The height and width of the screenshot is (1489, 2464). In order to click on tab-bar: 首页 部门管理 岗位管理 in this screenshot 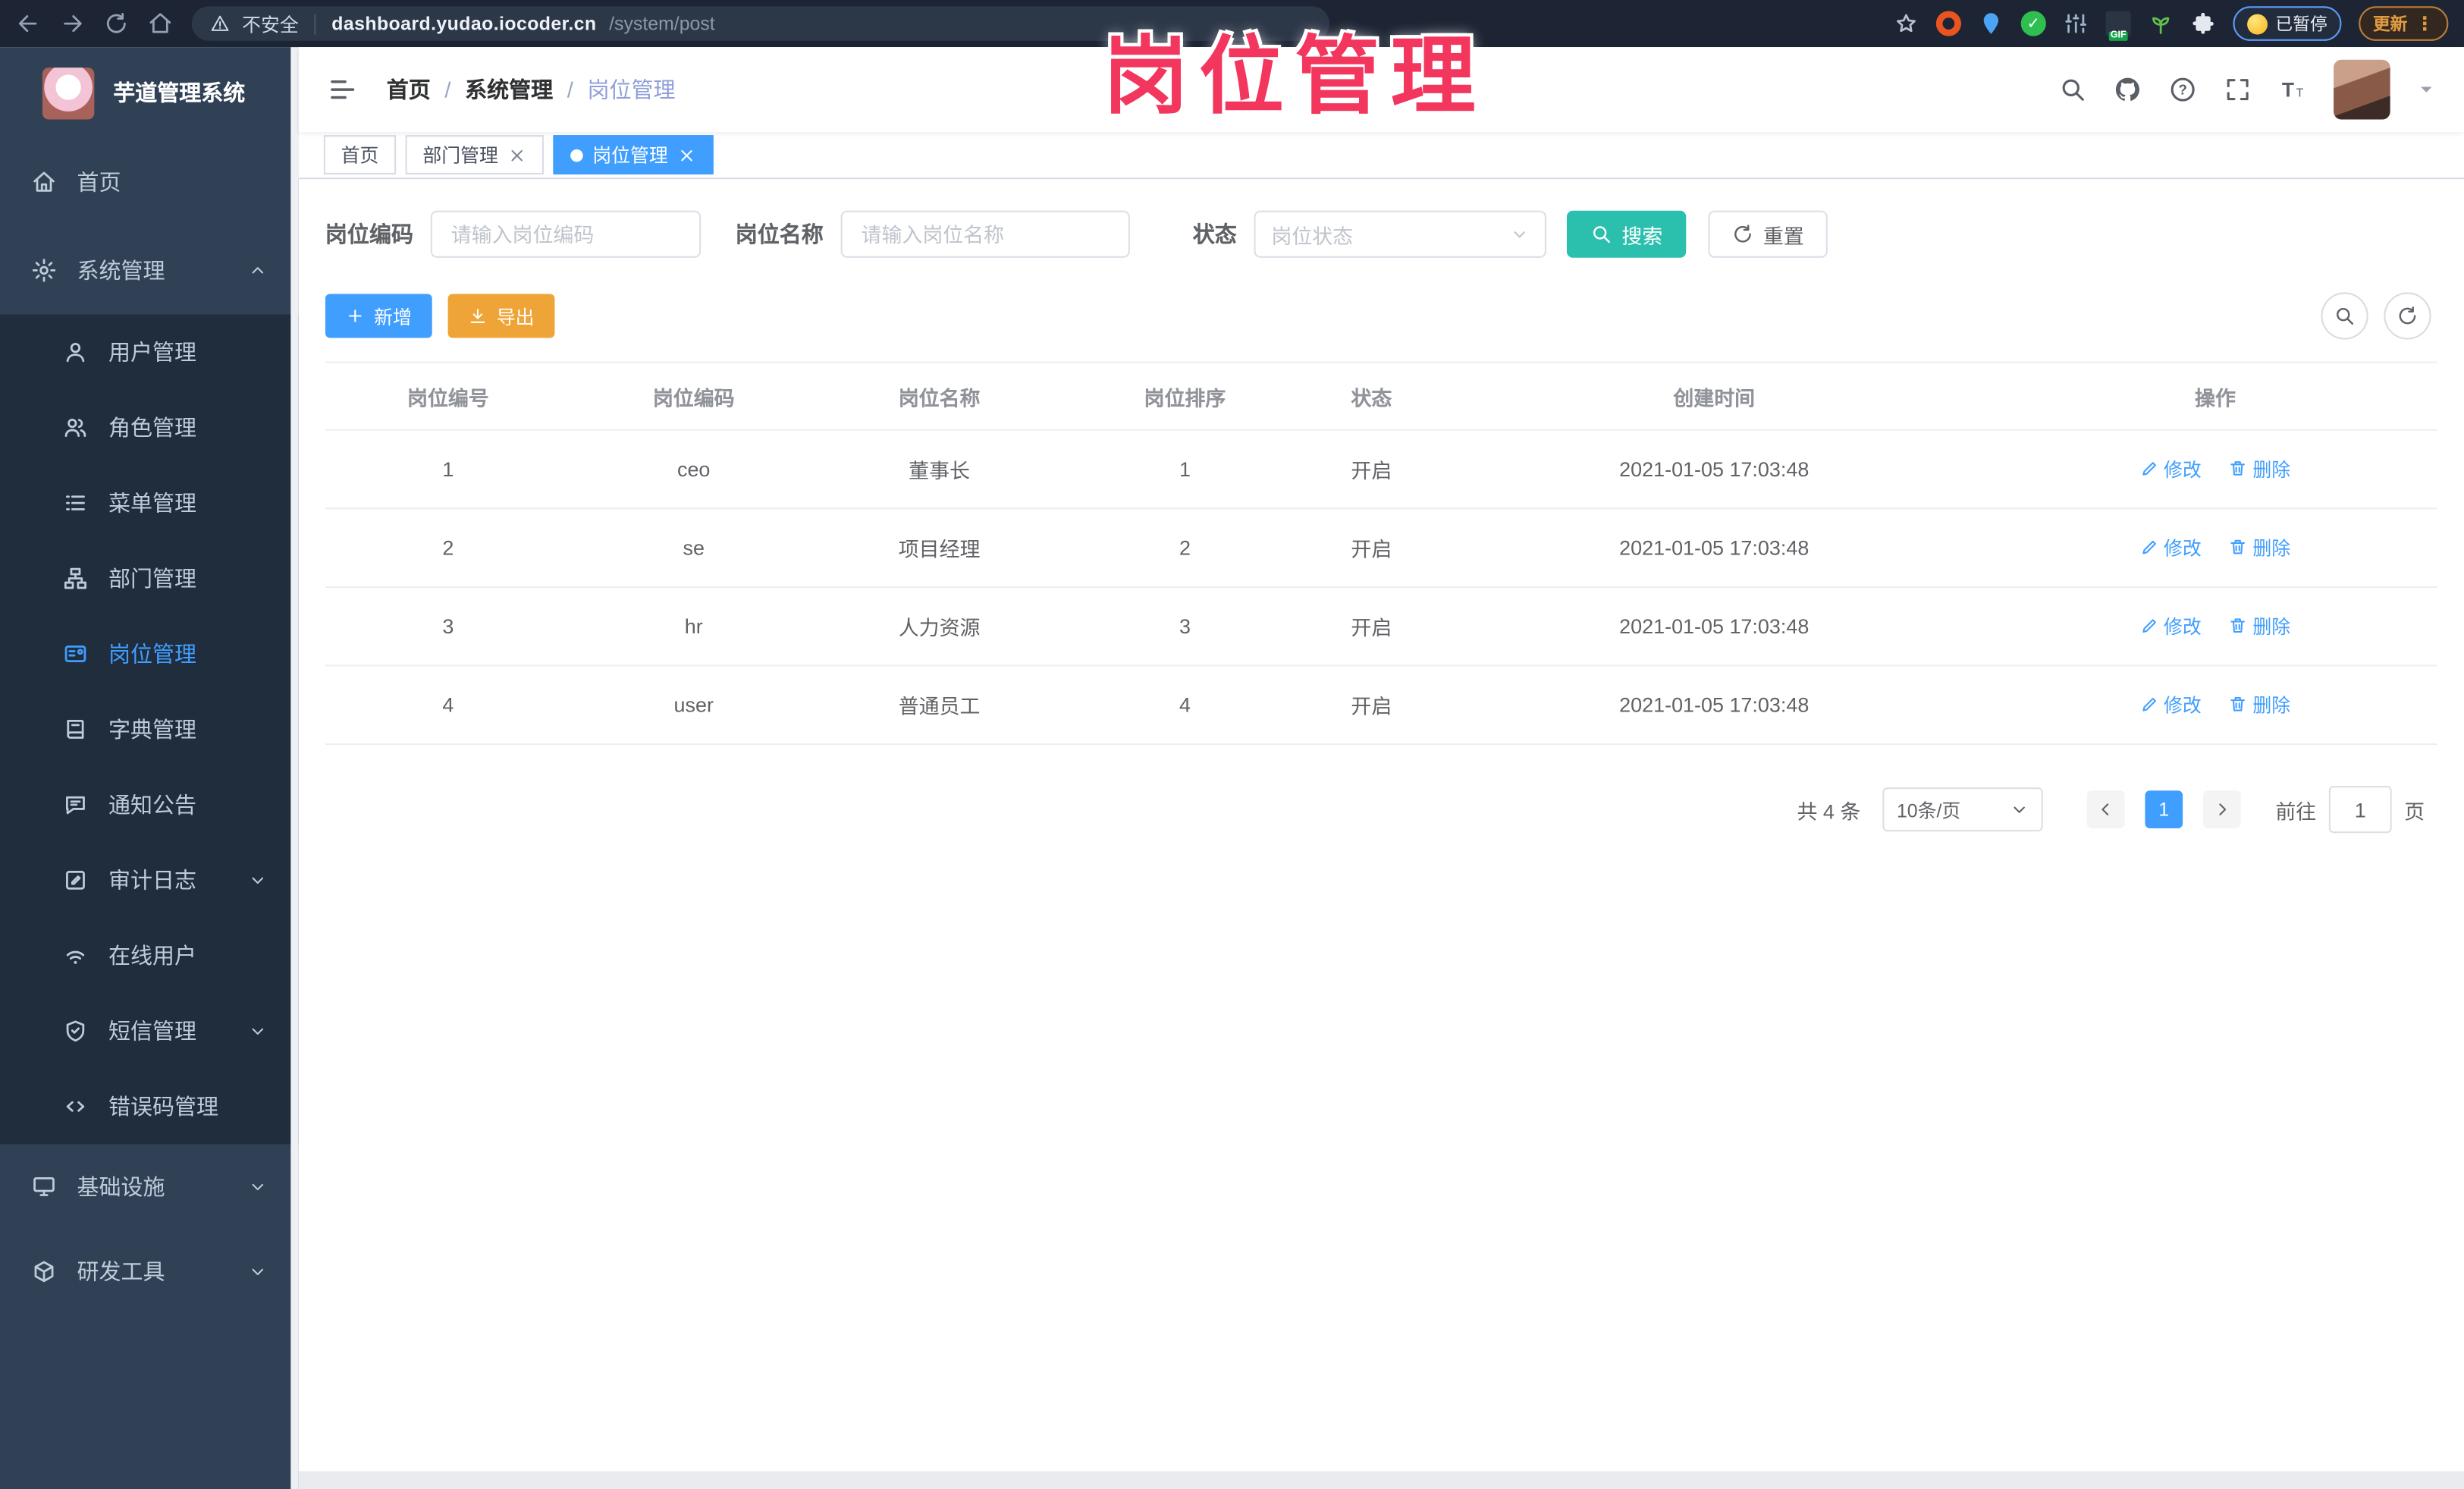, I will do `click(1381, 156)`.